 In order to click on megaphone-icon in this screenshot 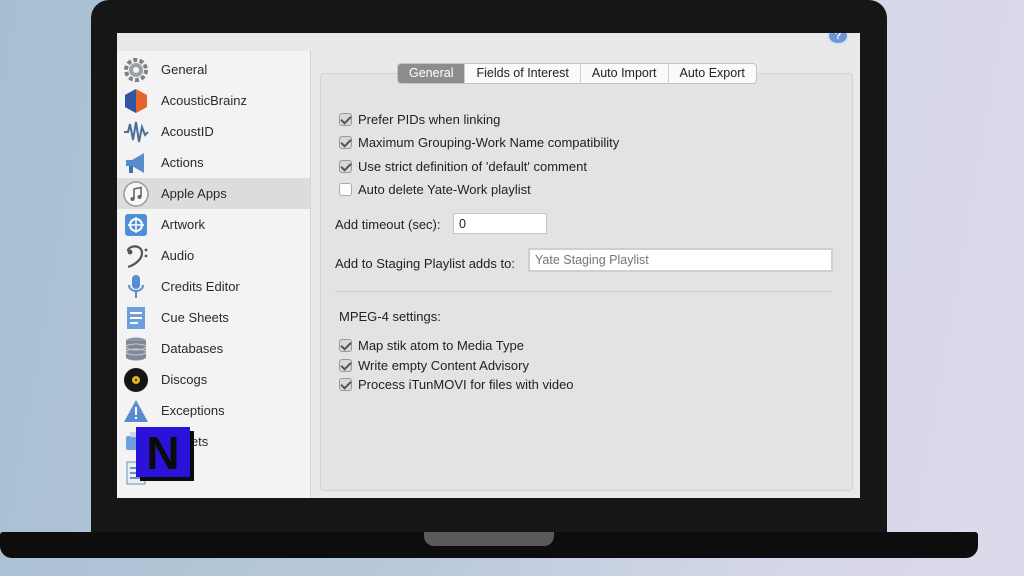, I will do `click(136, 163)`.